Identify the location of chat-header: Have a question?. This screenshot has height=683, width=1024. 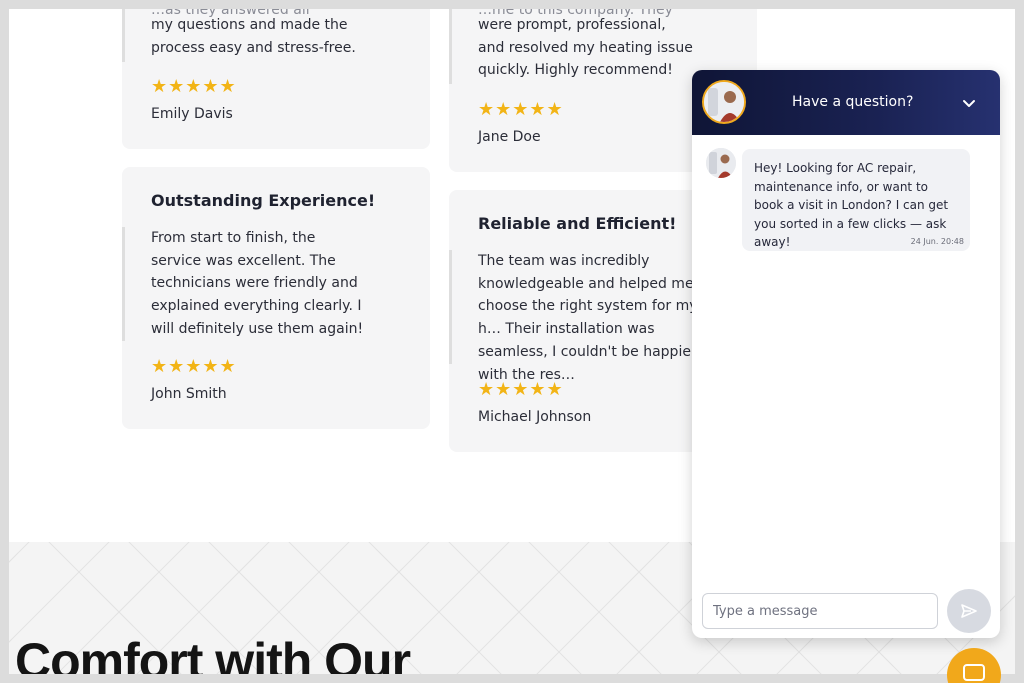
(846, 102).